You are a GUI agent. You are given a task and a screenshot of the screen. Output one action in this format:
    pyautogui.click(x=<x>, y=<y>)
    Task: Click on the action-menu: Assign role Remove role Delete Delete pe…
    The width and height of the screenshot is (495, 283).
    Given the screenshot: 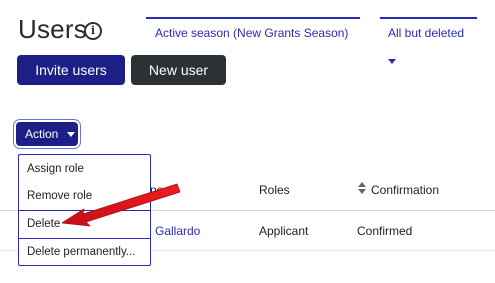 What is the action you would take?
    pyautogui.click(x=84, y=210)
    